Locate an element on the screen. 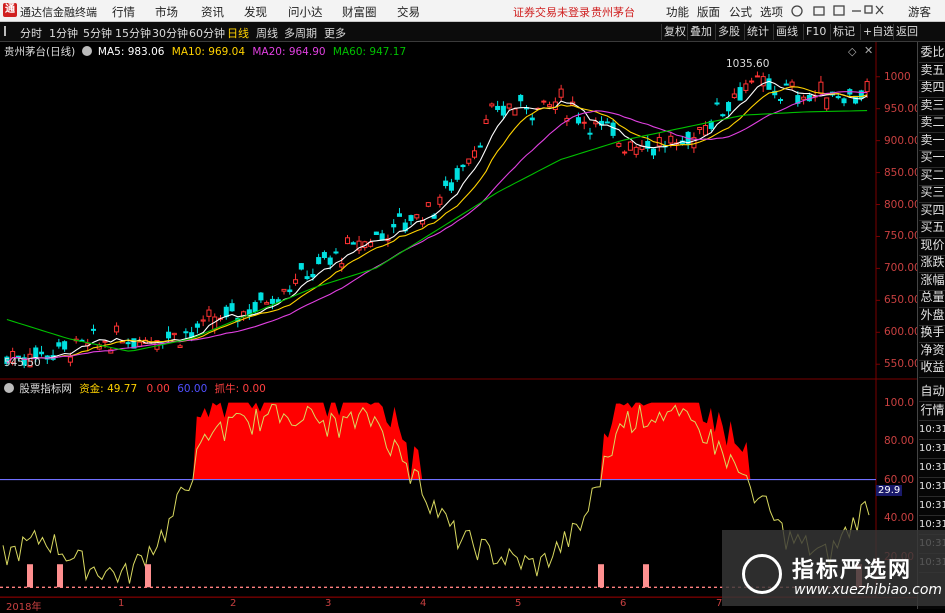 Image resolution: width=945 pixels, height=613 pixels. menu-xuanxiang: 选项 is located at coordinates (771, 12).